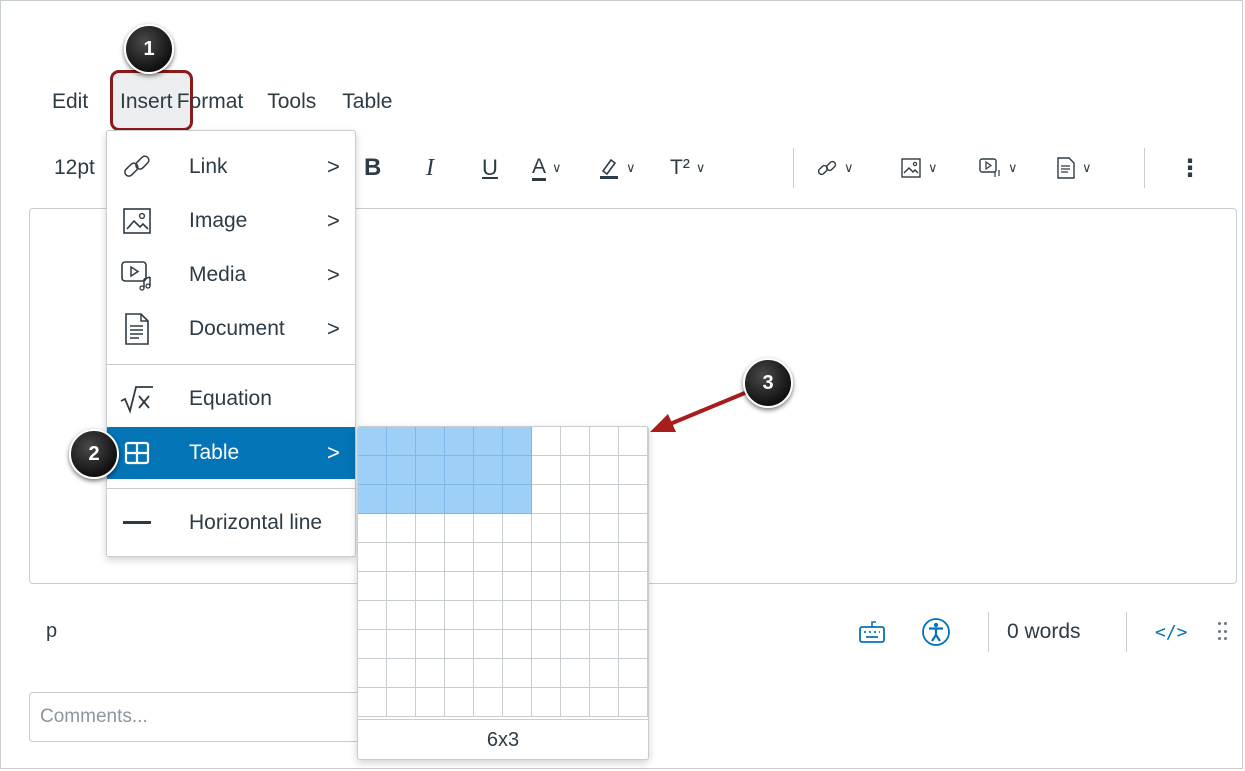  I want to click on menu-format: Format, so click(210, 102).